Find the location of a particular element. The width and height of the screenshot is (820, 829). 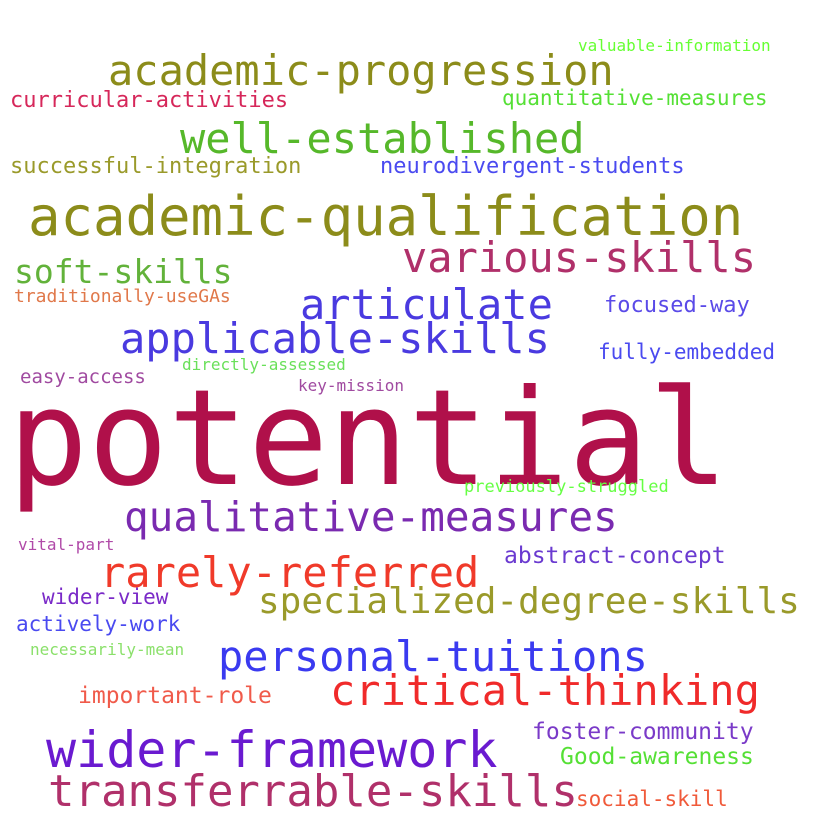

word-Good-awareness: Good-awareness is located at coordinates (657, 757).